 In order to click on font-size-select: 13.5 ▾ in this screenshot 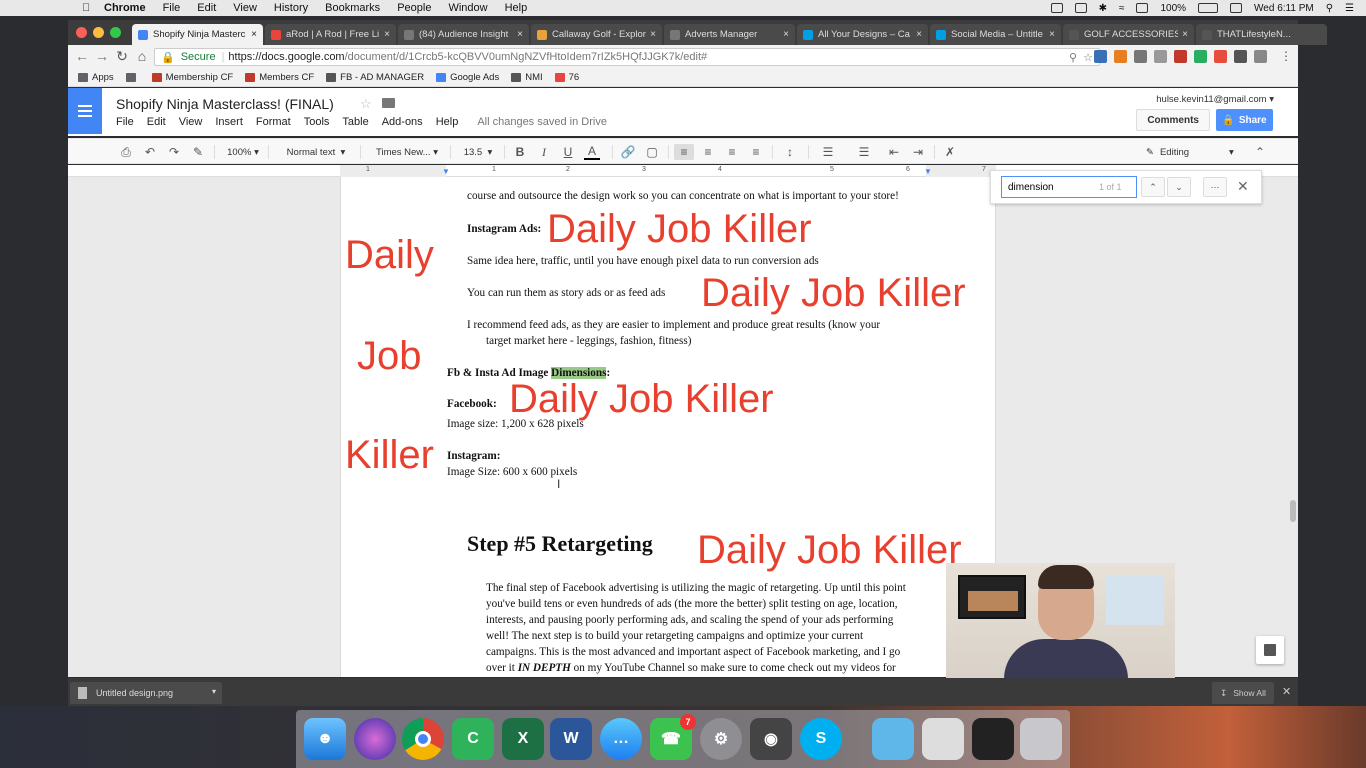, I will do `click(478, 152)`.